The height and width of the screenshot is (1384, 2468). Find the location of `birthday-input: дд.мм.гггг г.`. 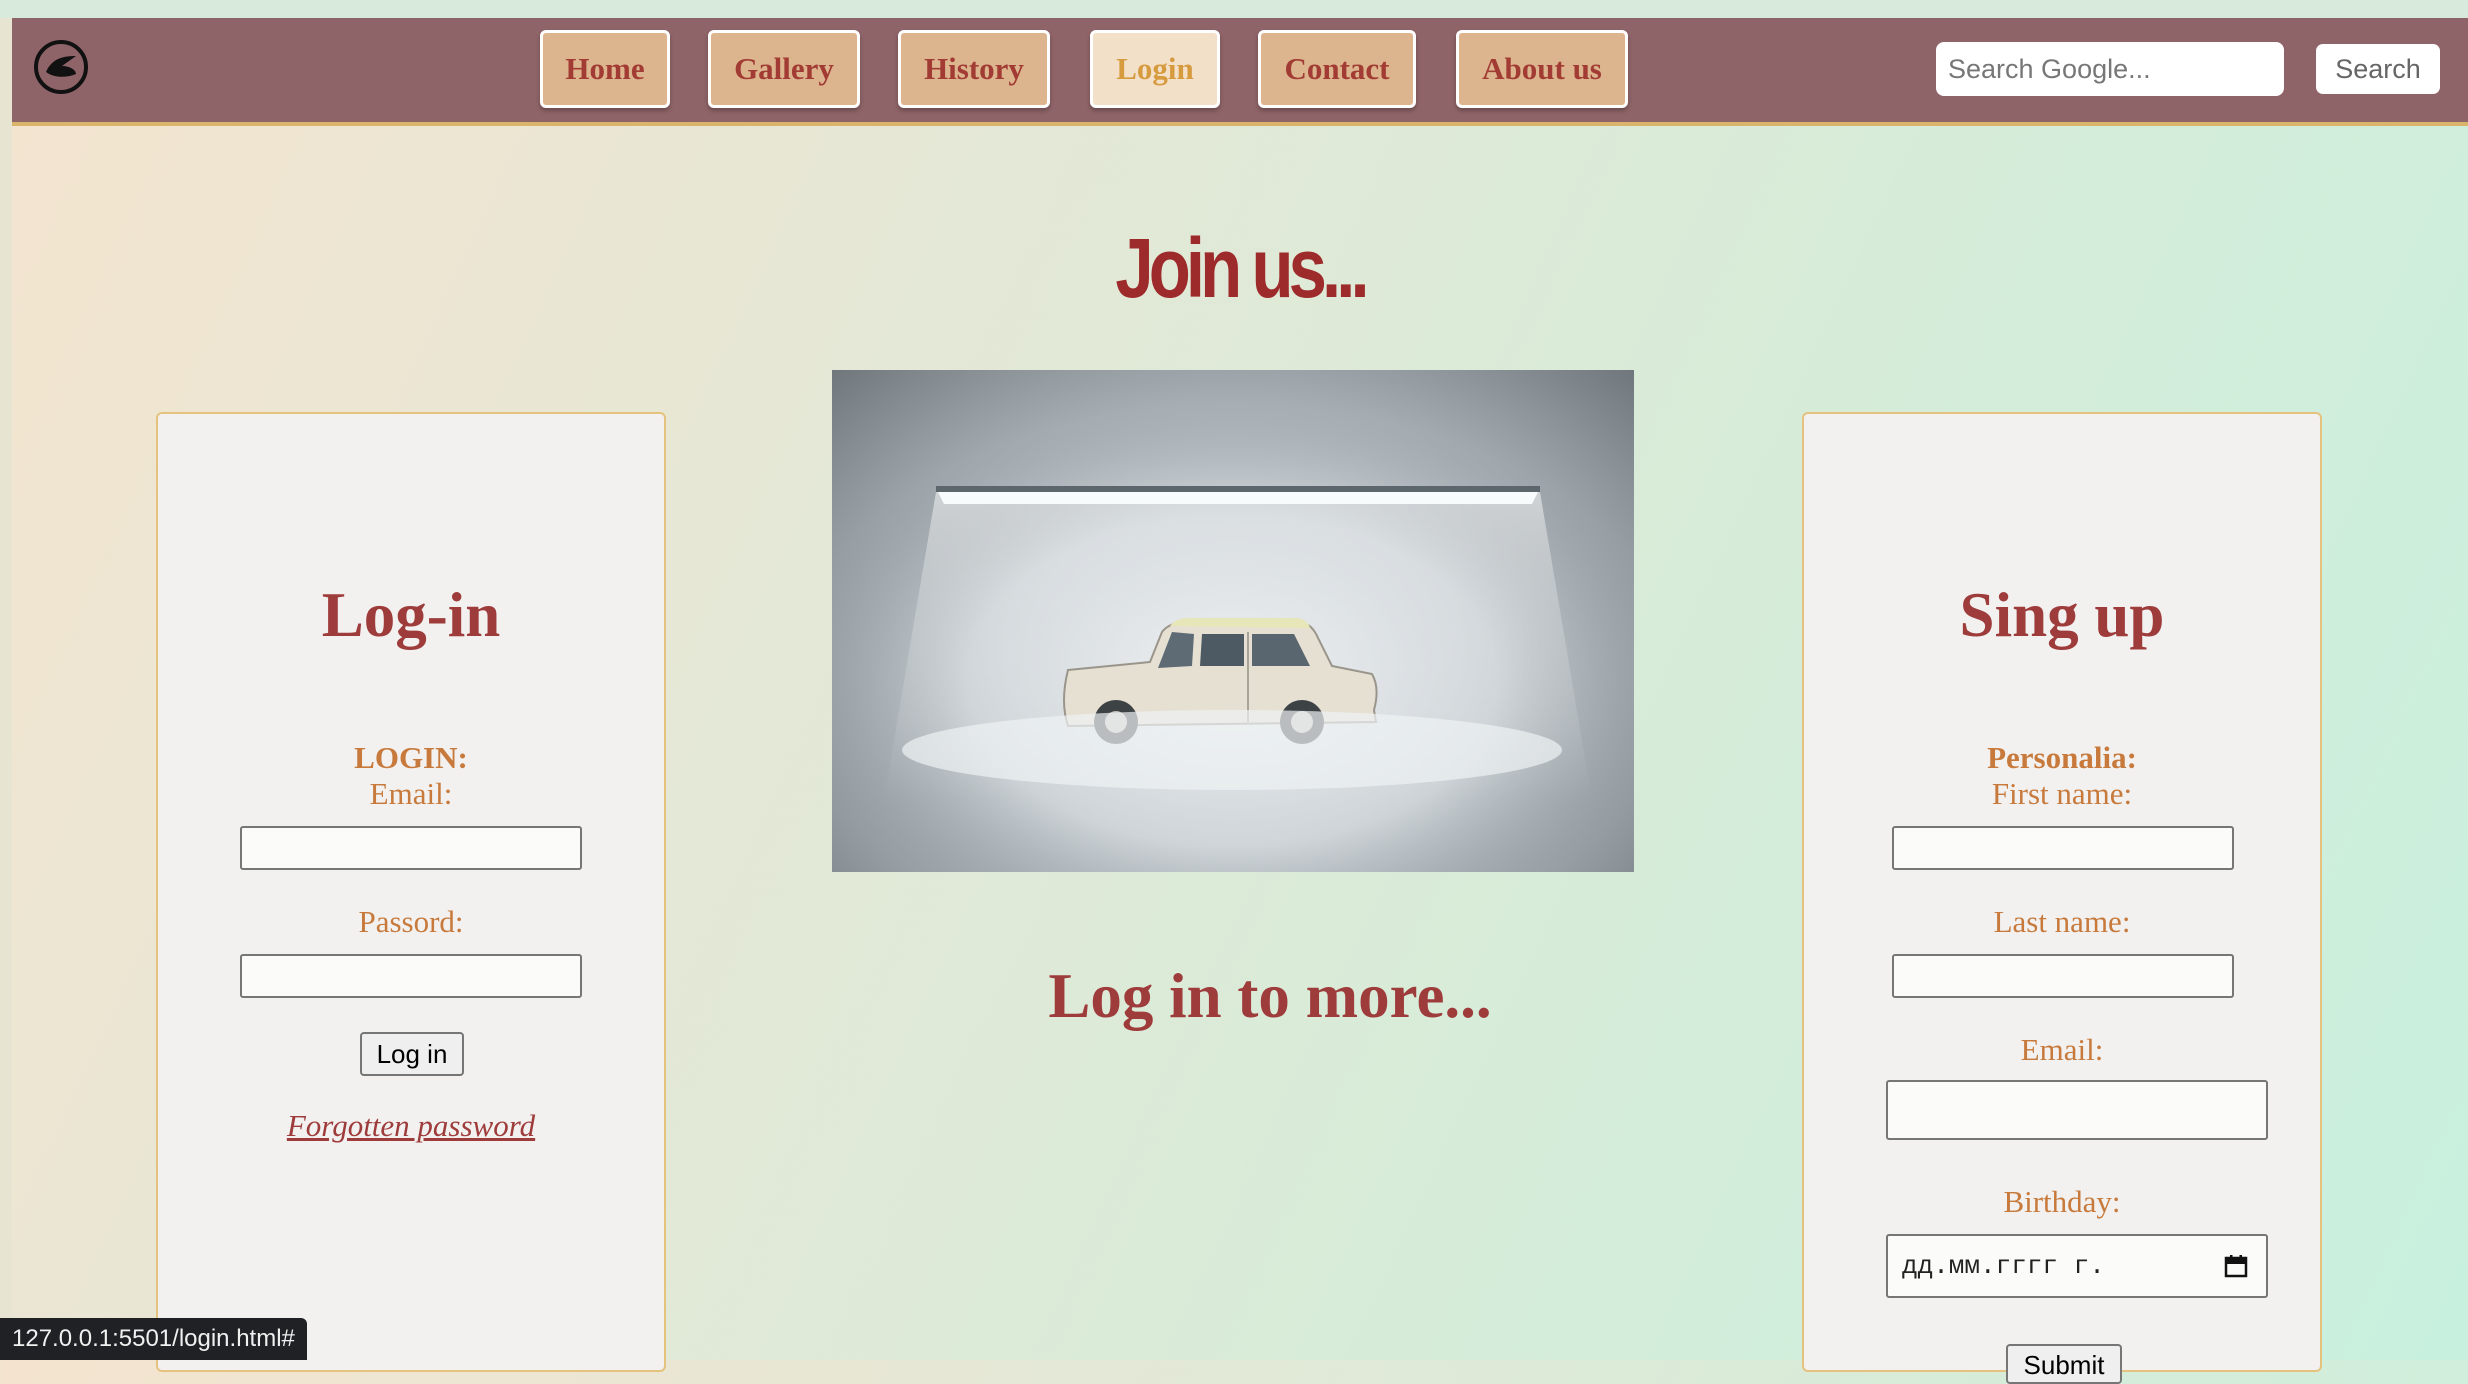

birthday-input: дд.мм.гггг г. is located at coordinates (2077, 1266).